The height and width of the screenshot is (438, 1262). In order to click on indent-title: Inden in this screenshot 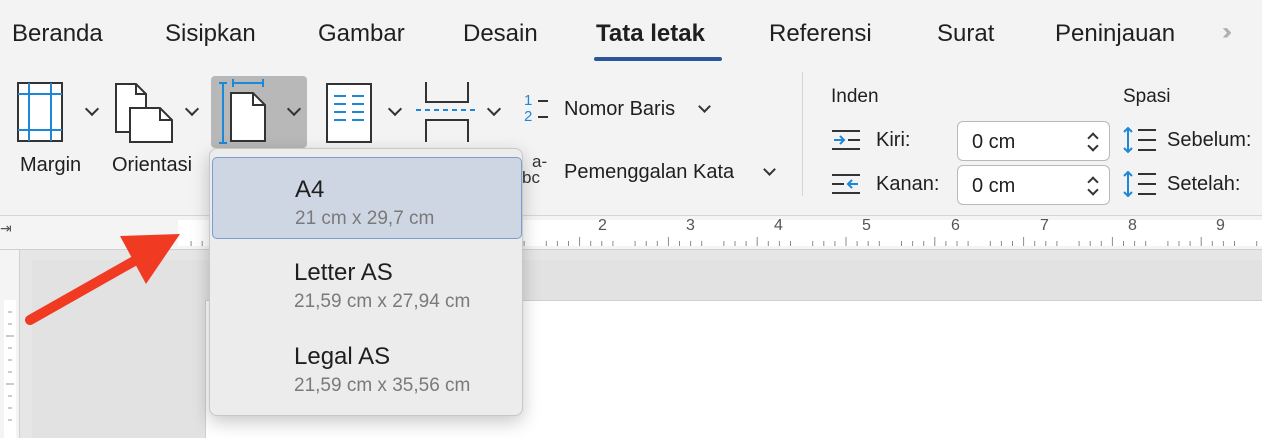, I will do `click(855, 96)`.